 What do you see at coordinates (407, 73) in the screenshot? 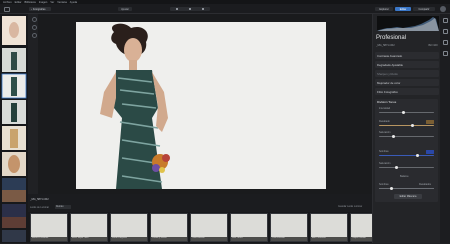
I see `tool-sharpen-ruido: Sharpen y Ruido` at bounding box center [407, 73].